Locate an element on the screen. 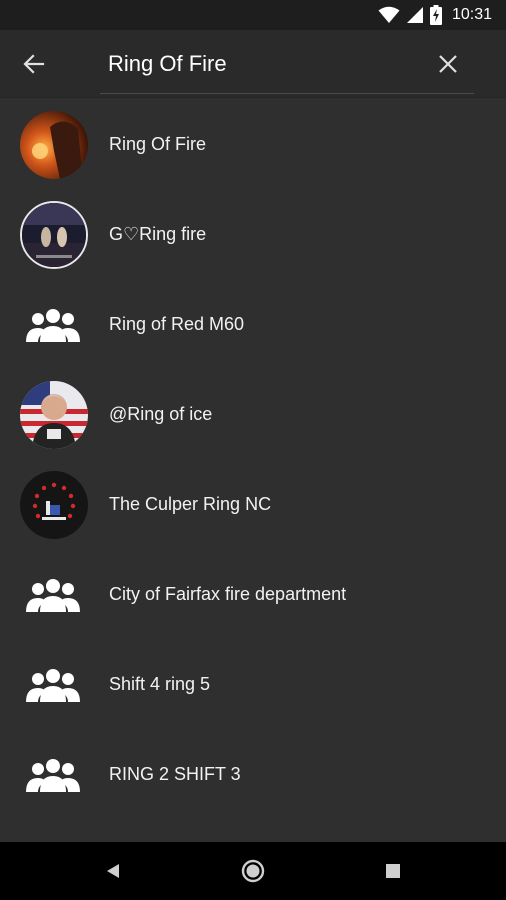 The width and height of the screenshot is (506, 900). signal-icon is located at coordinates (414, 15).